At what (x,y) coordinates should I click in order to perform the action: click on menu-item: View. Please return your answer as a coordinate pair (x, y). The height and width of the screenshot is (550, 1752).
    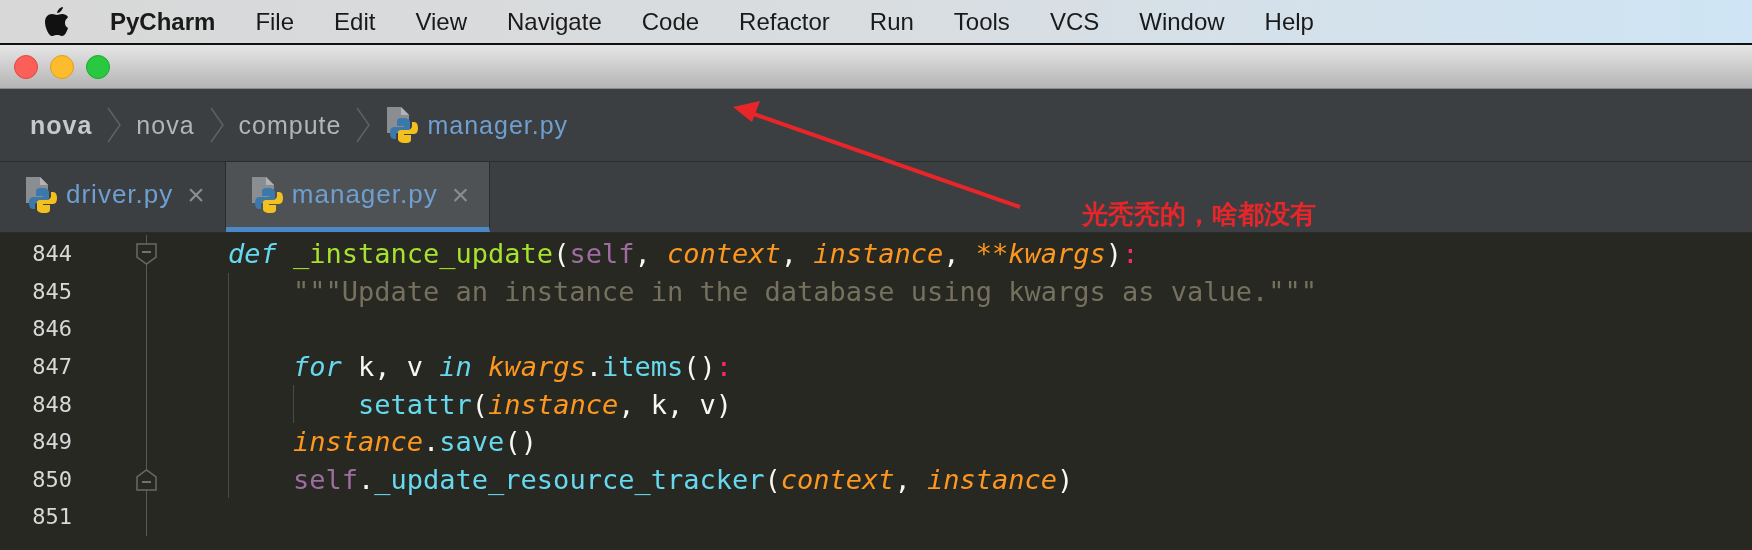
    Looking at the image, I should click on (441, 21).